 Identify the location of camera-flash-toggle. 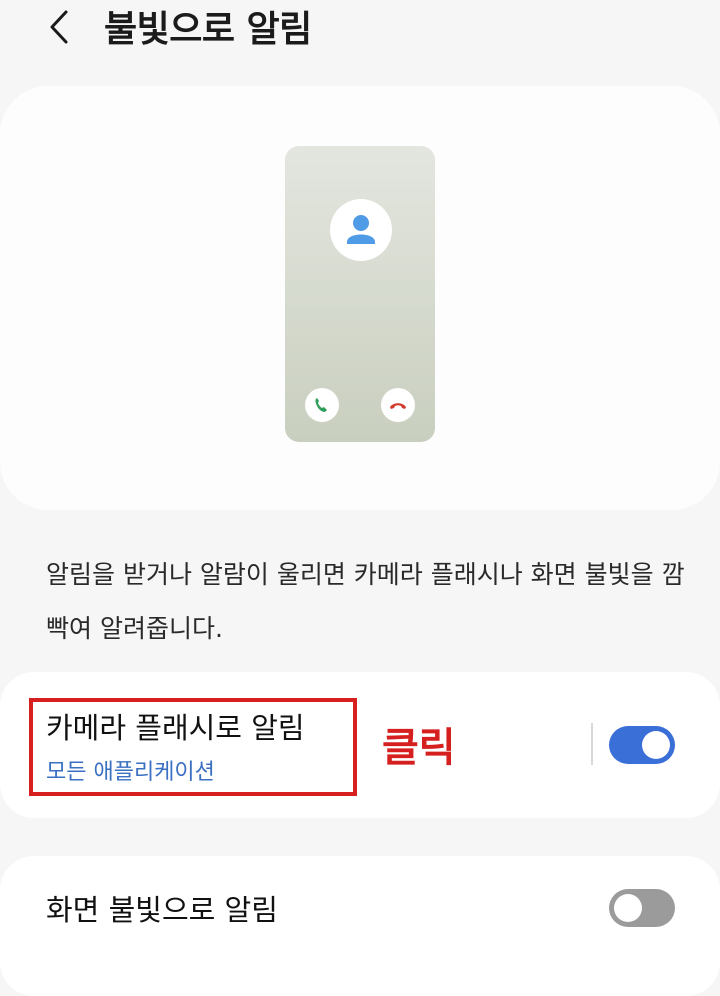
(642, 745).